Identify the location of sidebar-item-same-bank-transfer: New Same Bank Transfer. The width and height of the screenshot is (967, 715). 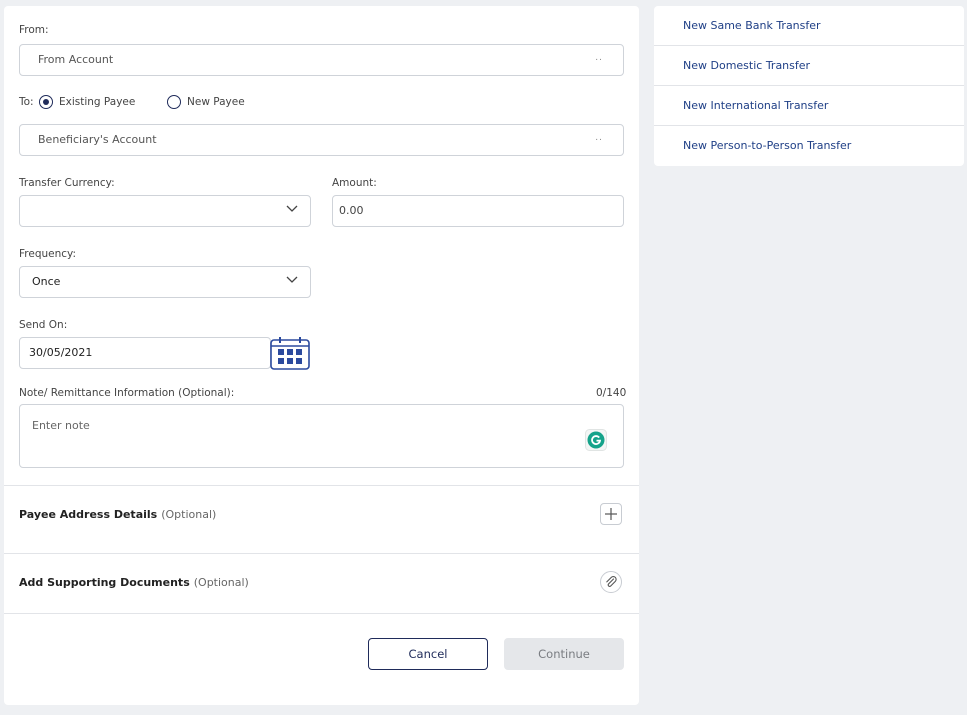
(809, 26).